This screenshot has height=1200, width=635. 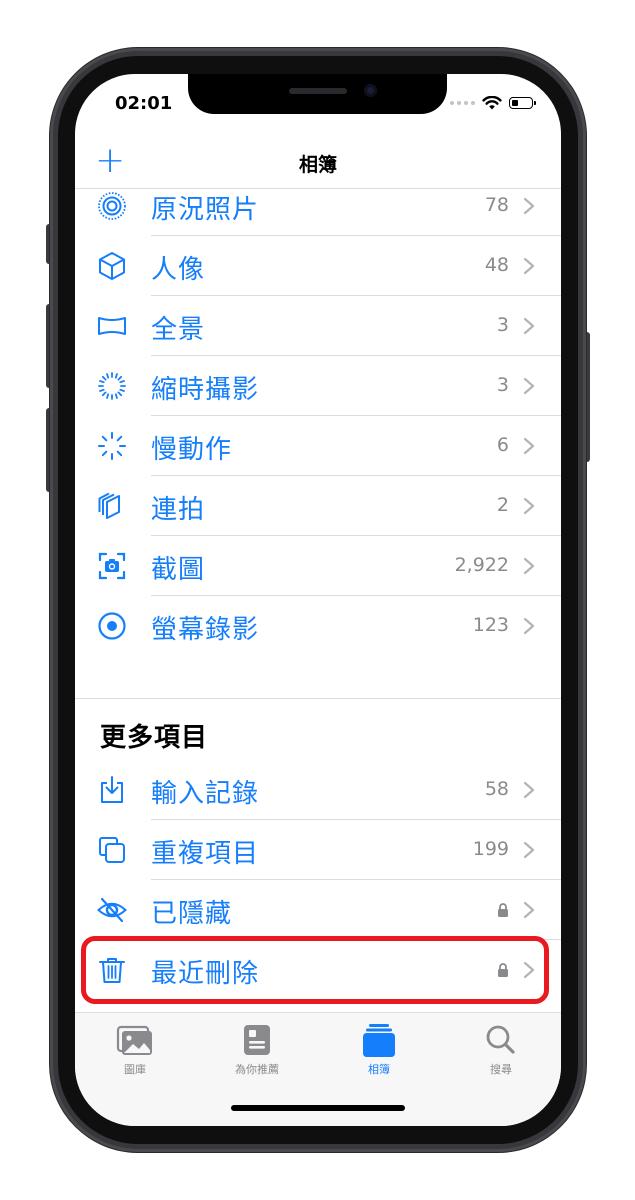 I want to click on section-title-more: 更多項目, so click(x=154, y=738).